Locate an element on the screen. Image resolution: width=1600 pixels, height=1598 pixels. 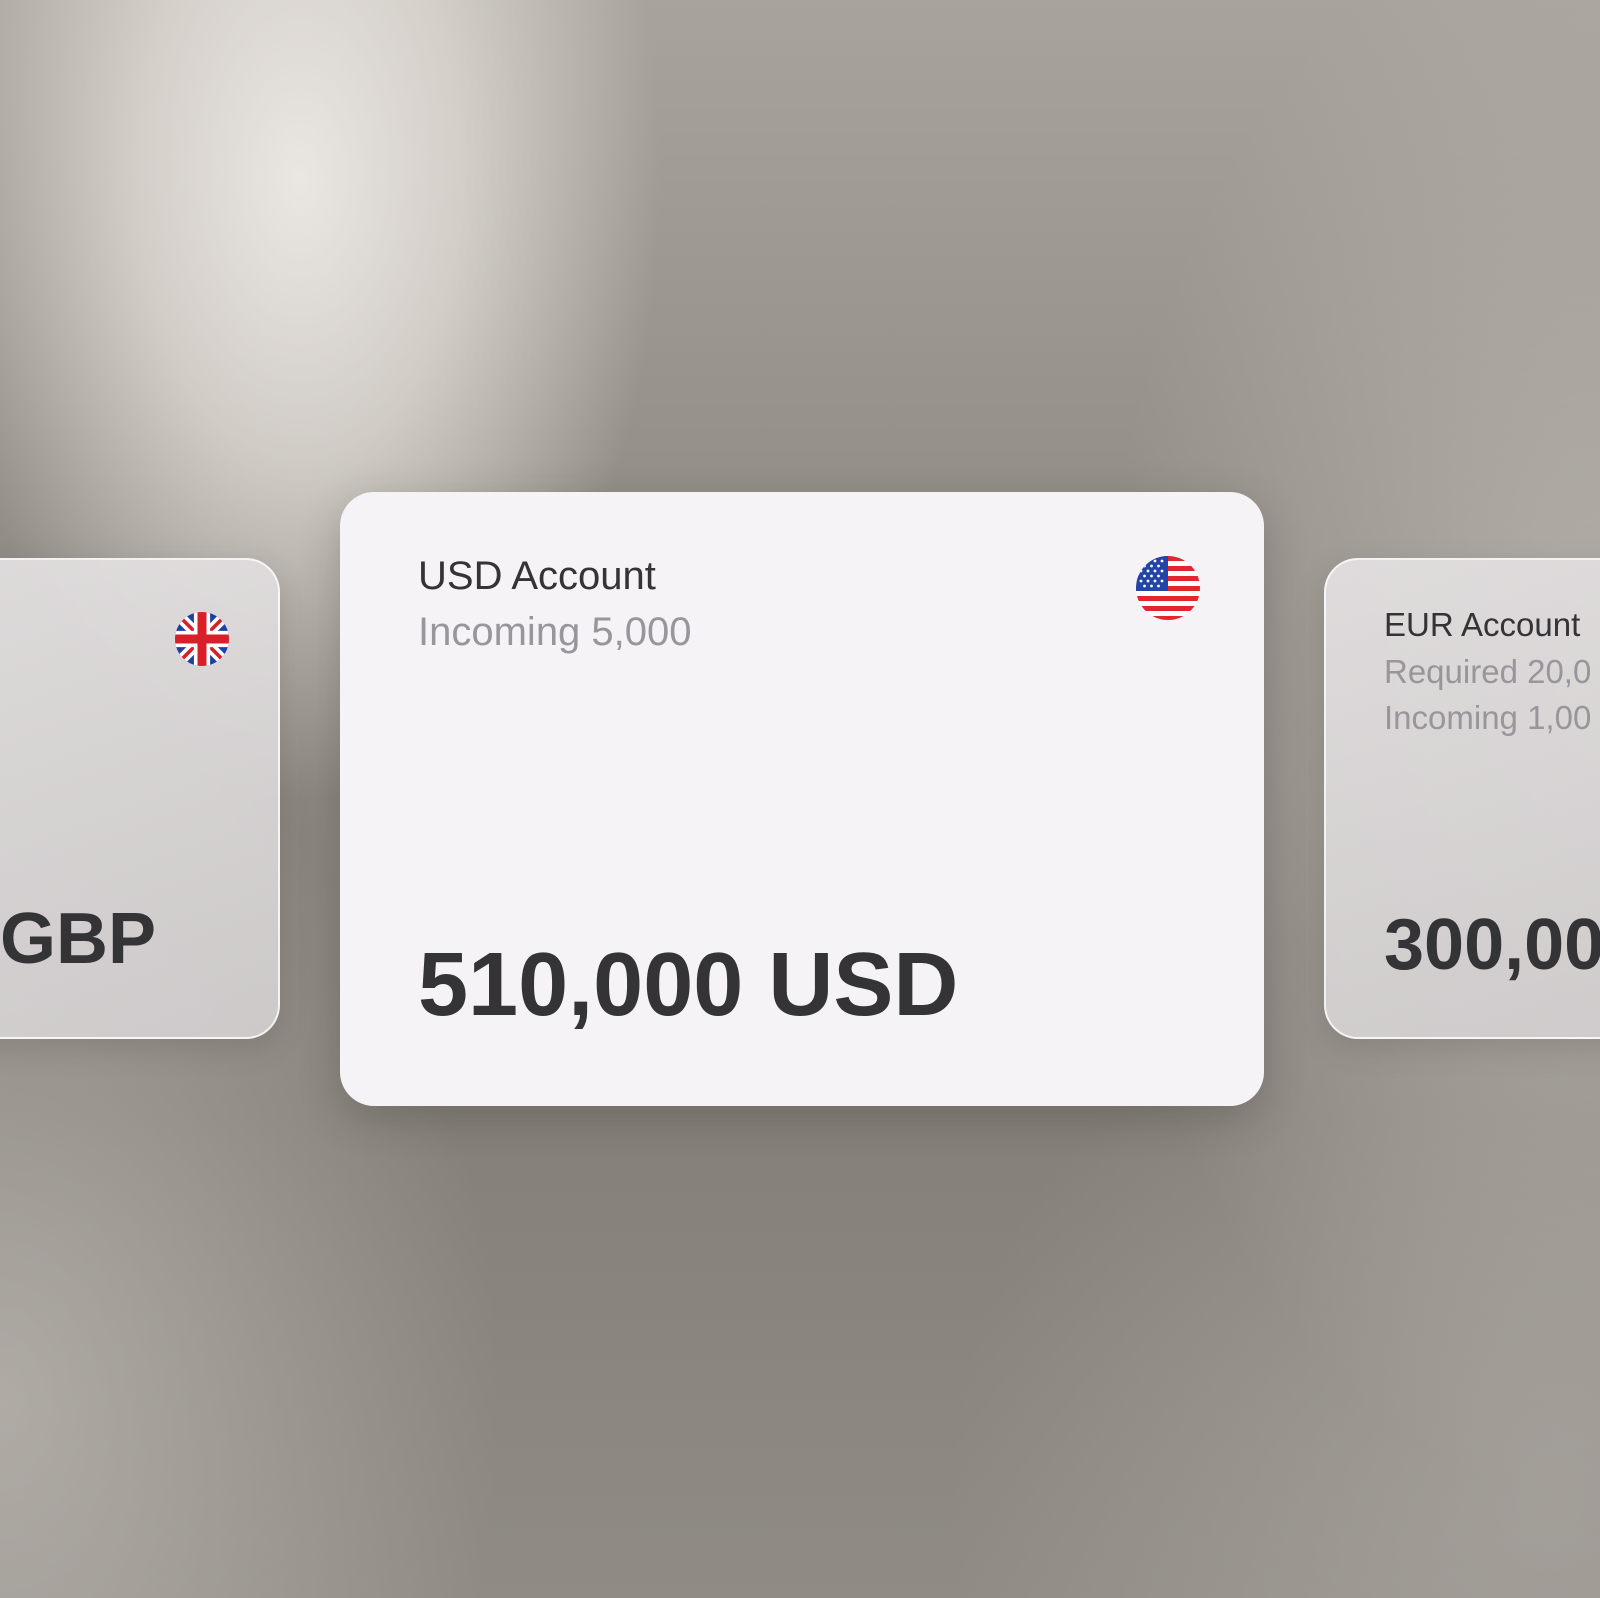
us-flag-icon is located at coordinates (1168, 588).